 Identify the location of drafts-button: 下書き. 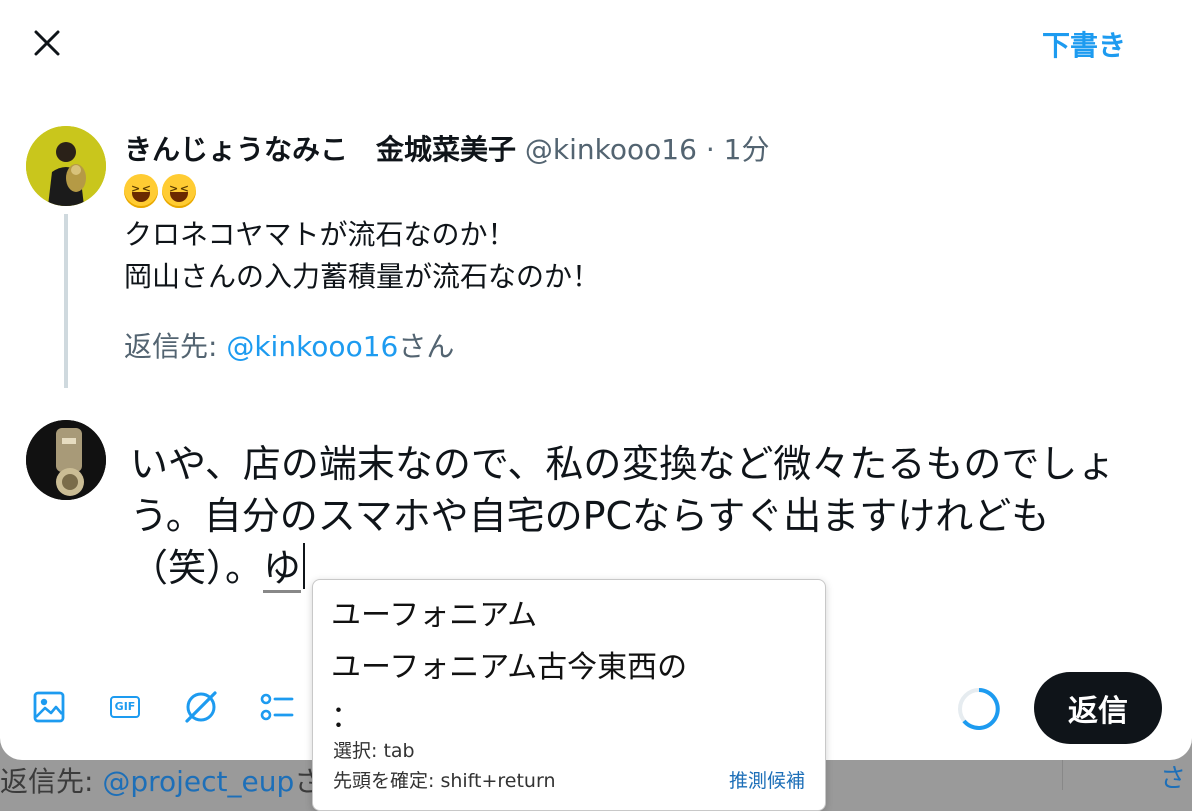
(1084, 44).